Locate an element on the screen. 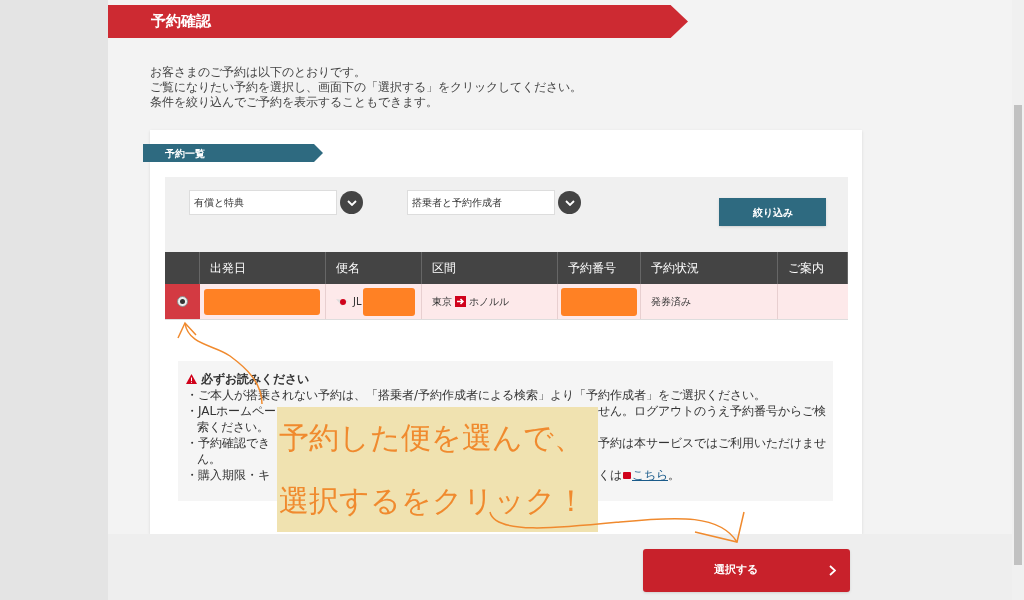 The width and height of the screenshot is (1024, 600). filter-dropdown: 搭乗者と予約作成者 is located at coordinates (481, 202).